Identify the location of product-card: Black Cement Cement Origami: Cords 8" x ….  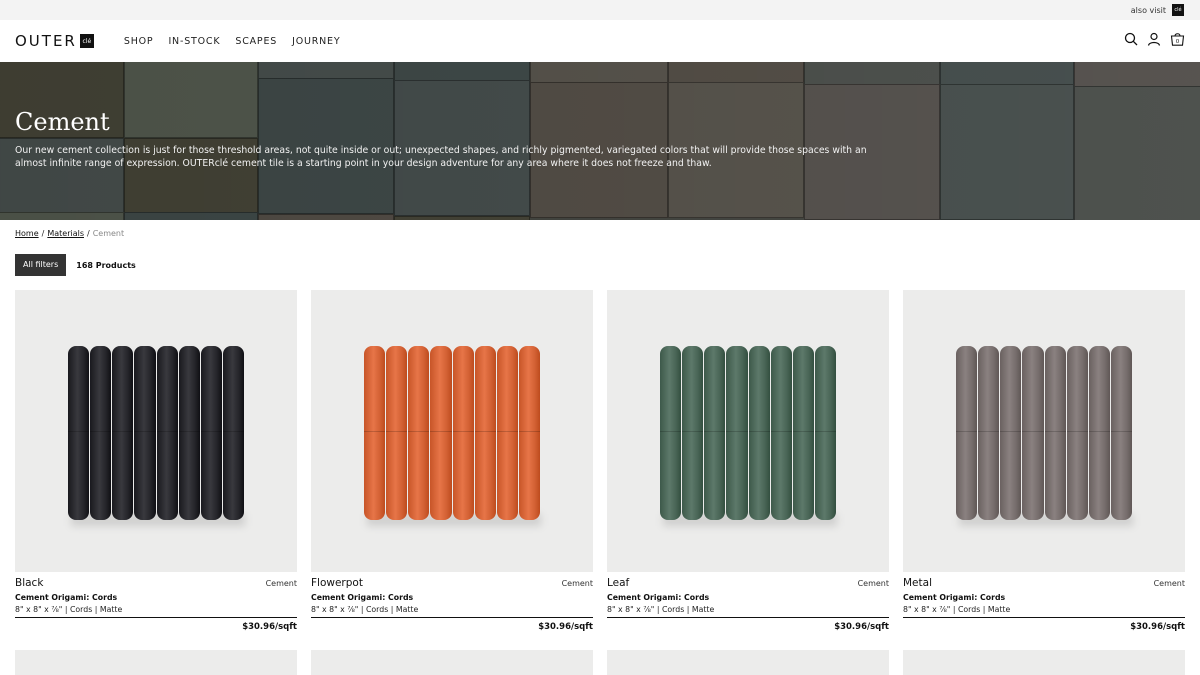
(156, 461).